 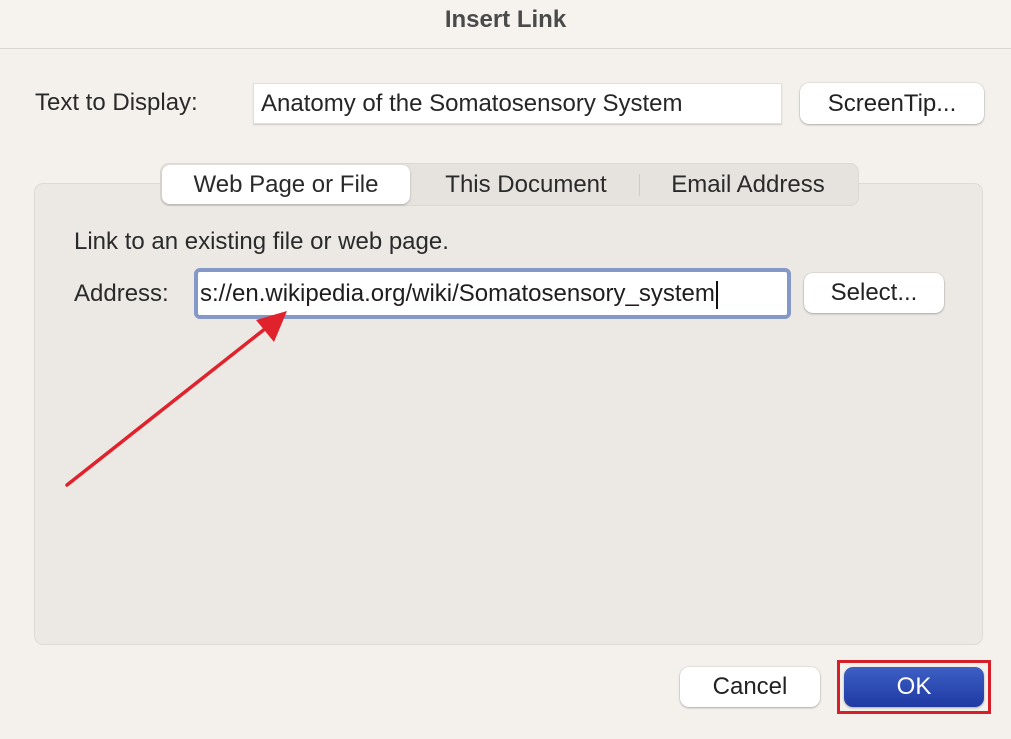 What do you see at coordinates (716, 294) in the screenshot?
I see `text-caret` at bounding box center [716, 294].